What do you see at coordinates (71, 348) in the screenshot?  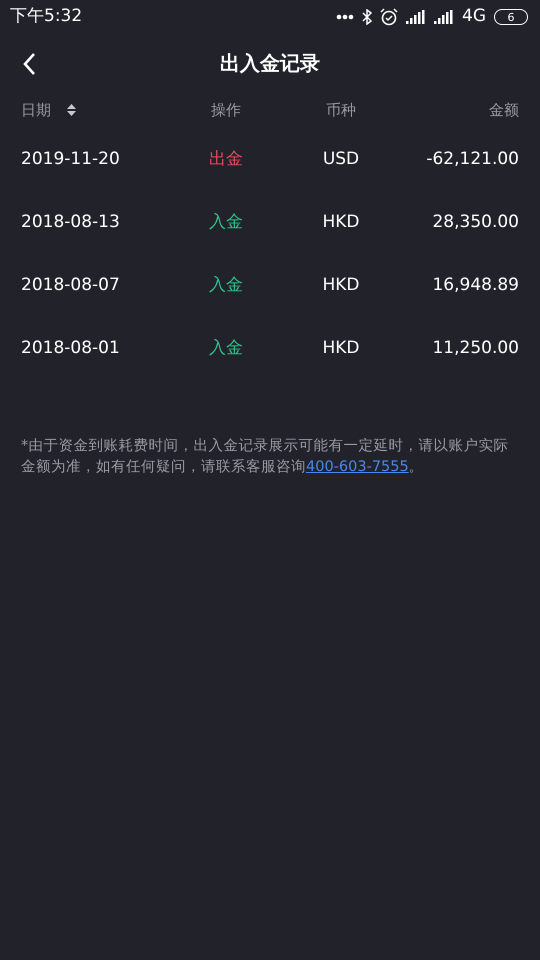 I see `date-cell-text: 2018-08-01` at bounding box center [71, 348].